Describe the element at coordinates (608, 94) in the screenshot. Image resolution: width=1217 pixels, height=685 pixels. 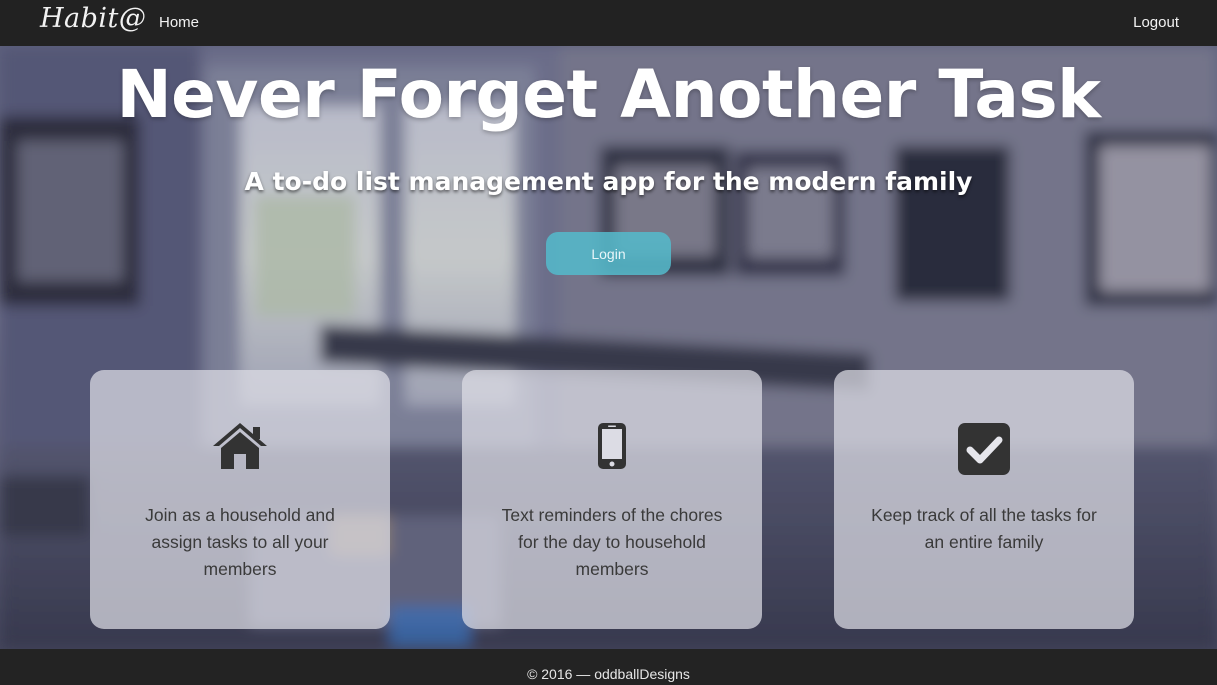
I see `hero-title: Never Forget Another Task` at that location.